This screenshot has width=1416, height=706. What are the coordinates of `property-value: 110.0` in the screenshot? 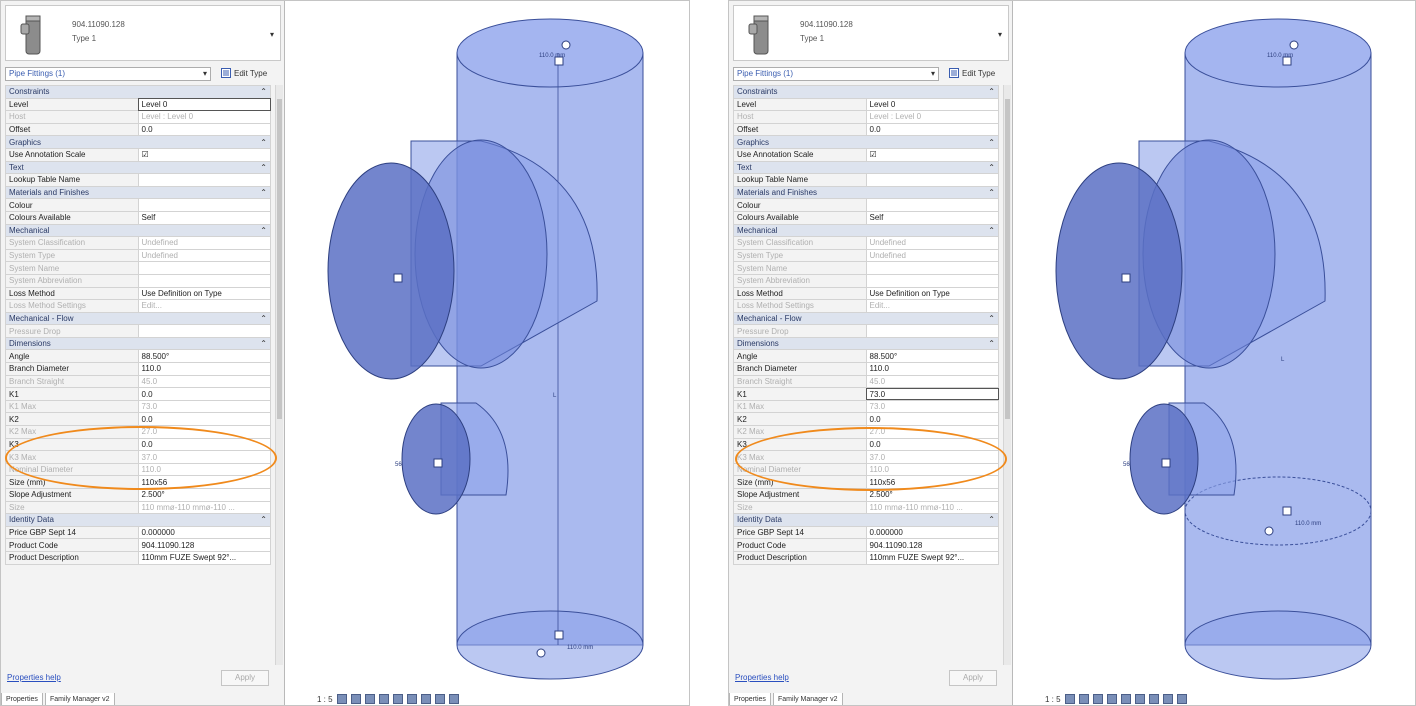 It's located at (204, 369).